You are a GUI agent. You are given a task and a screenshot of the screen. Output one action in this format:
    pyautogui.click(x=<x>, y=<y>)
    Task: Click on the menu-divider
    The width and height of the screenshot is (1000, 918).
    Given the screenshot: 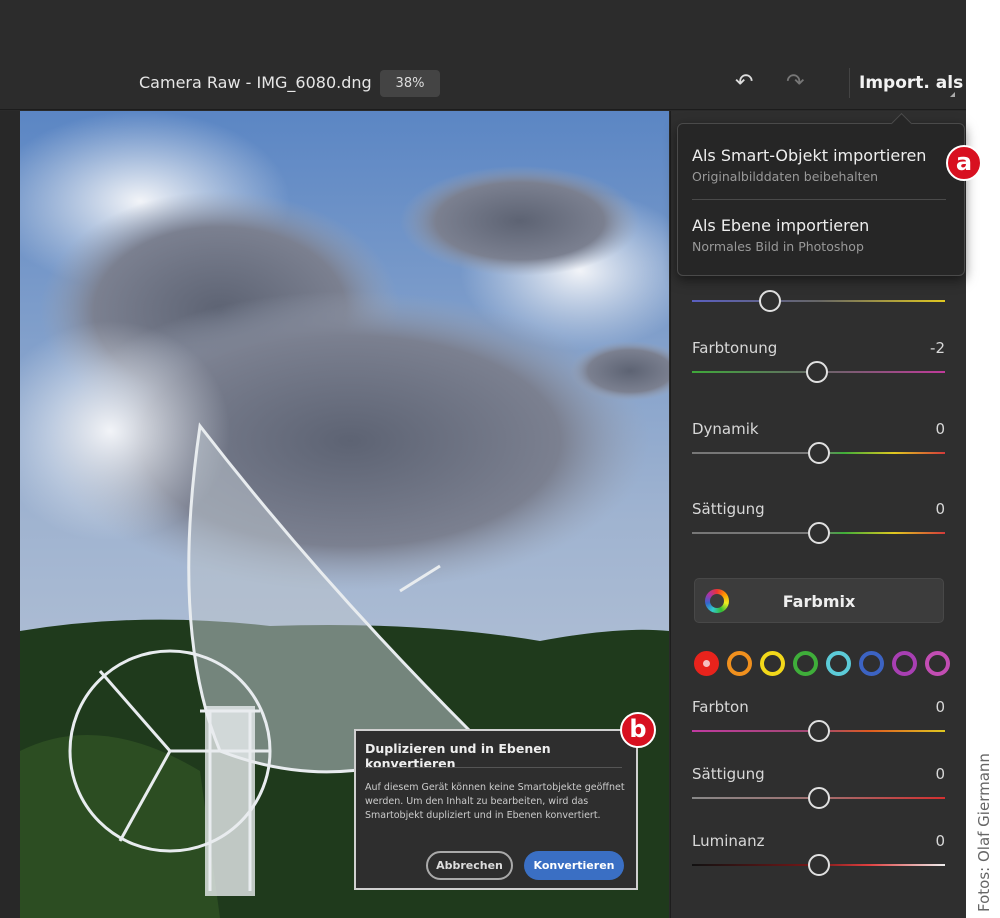 What is the action you would take?
    pyautogui.click(x=819, y=199)
    